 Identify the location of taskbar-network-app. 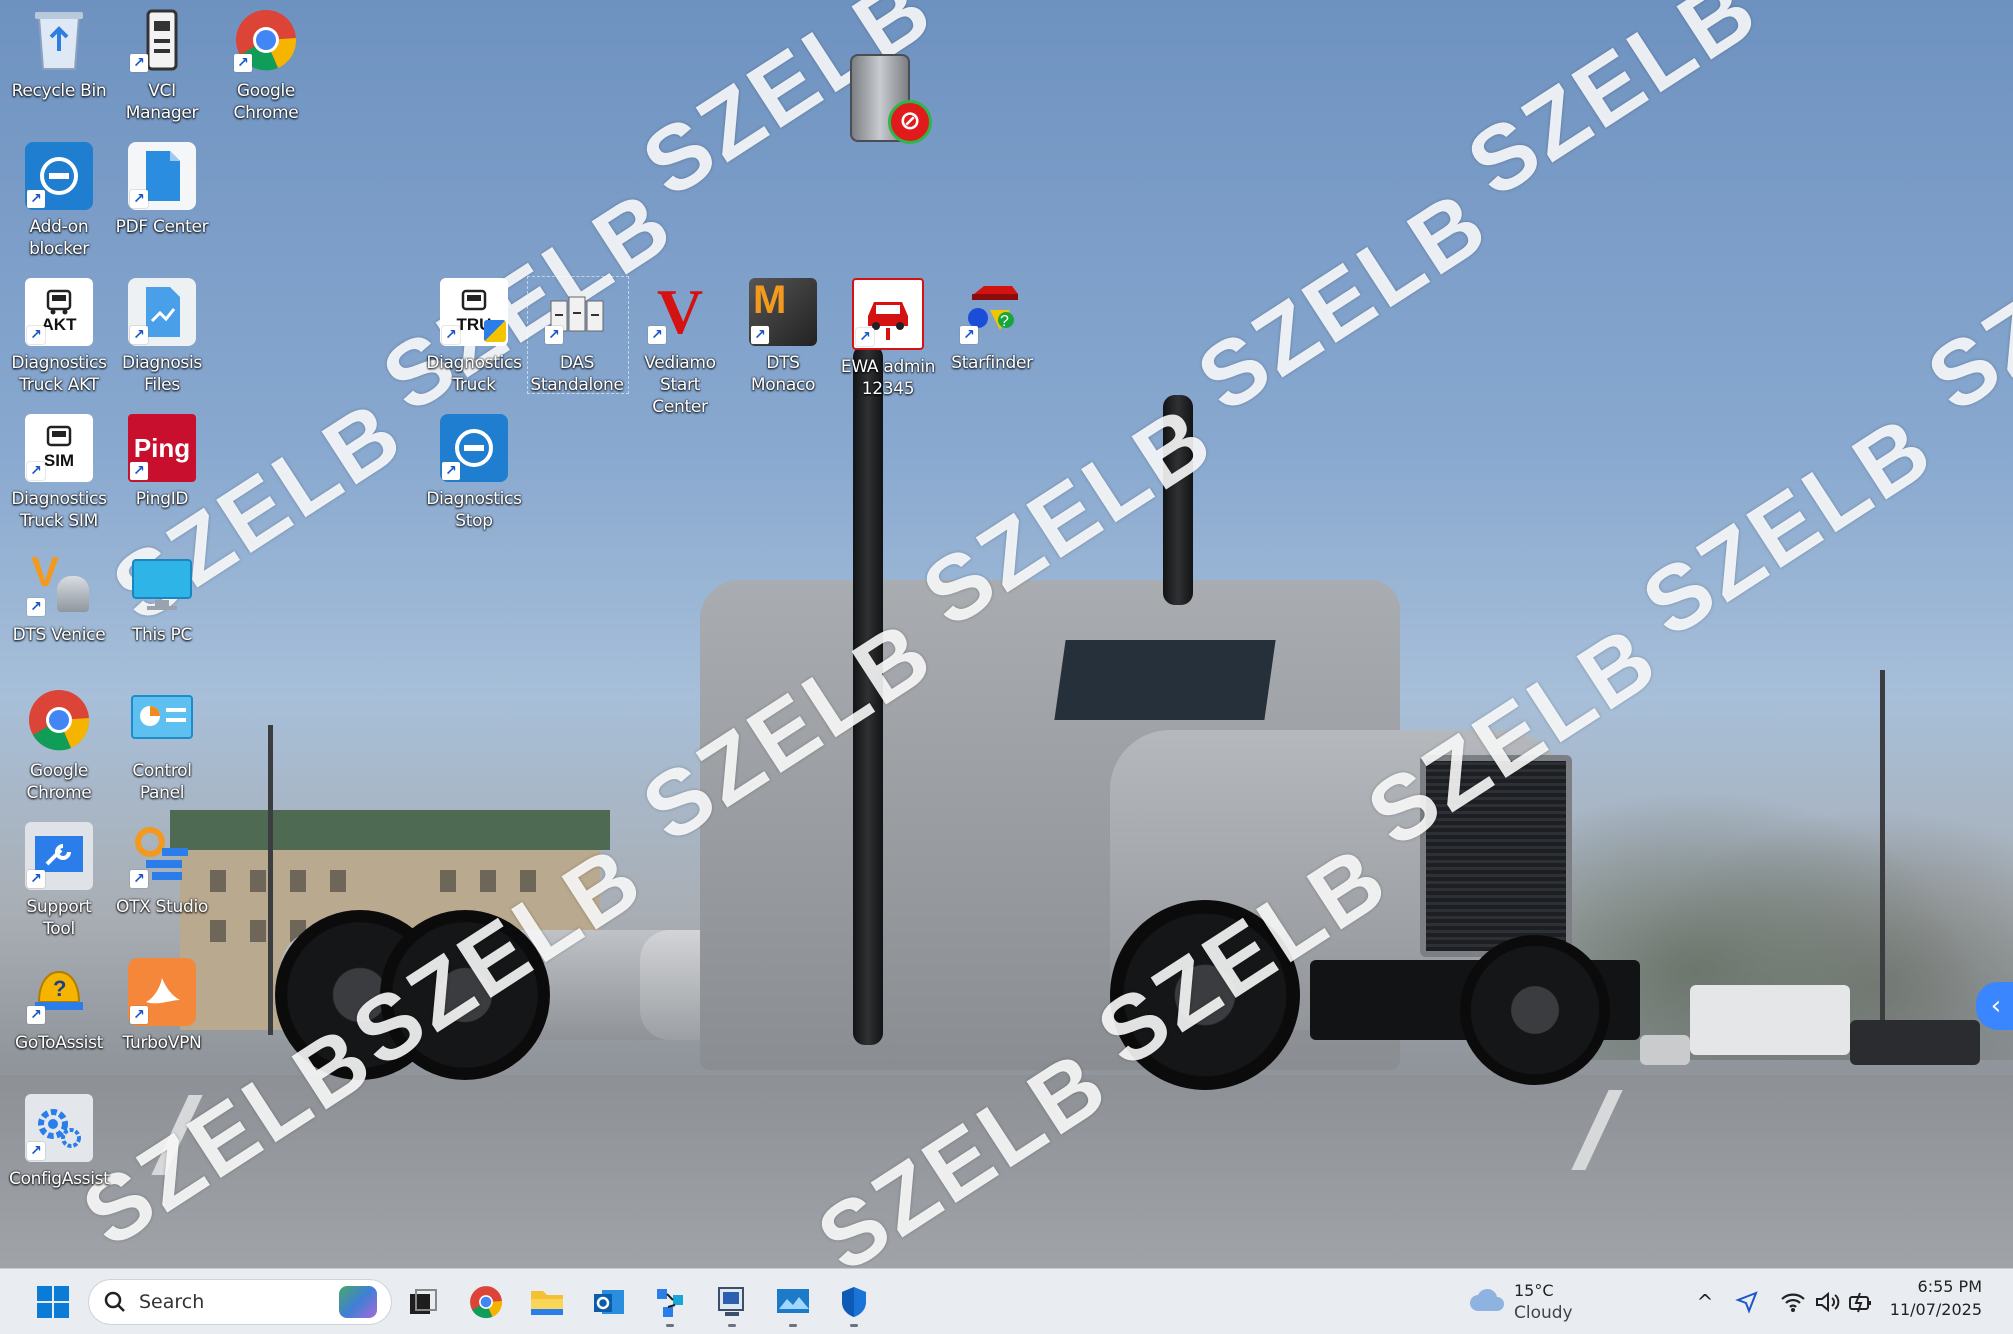
(670, 1303).